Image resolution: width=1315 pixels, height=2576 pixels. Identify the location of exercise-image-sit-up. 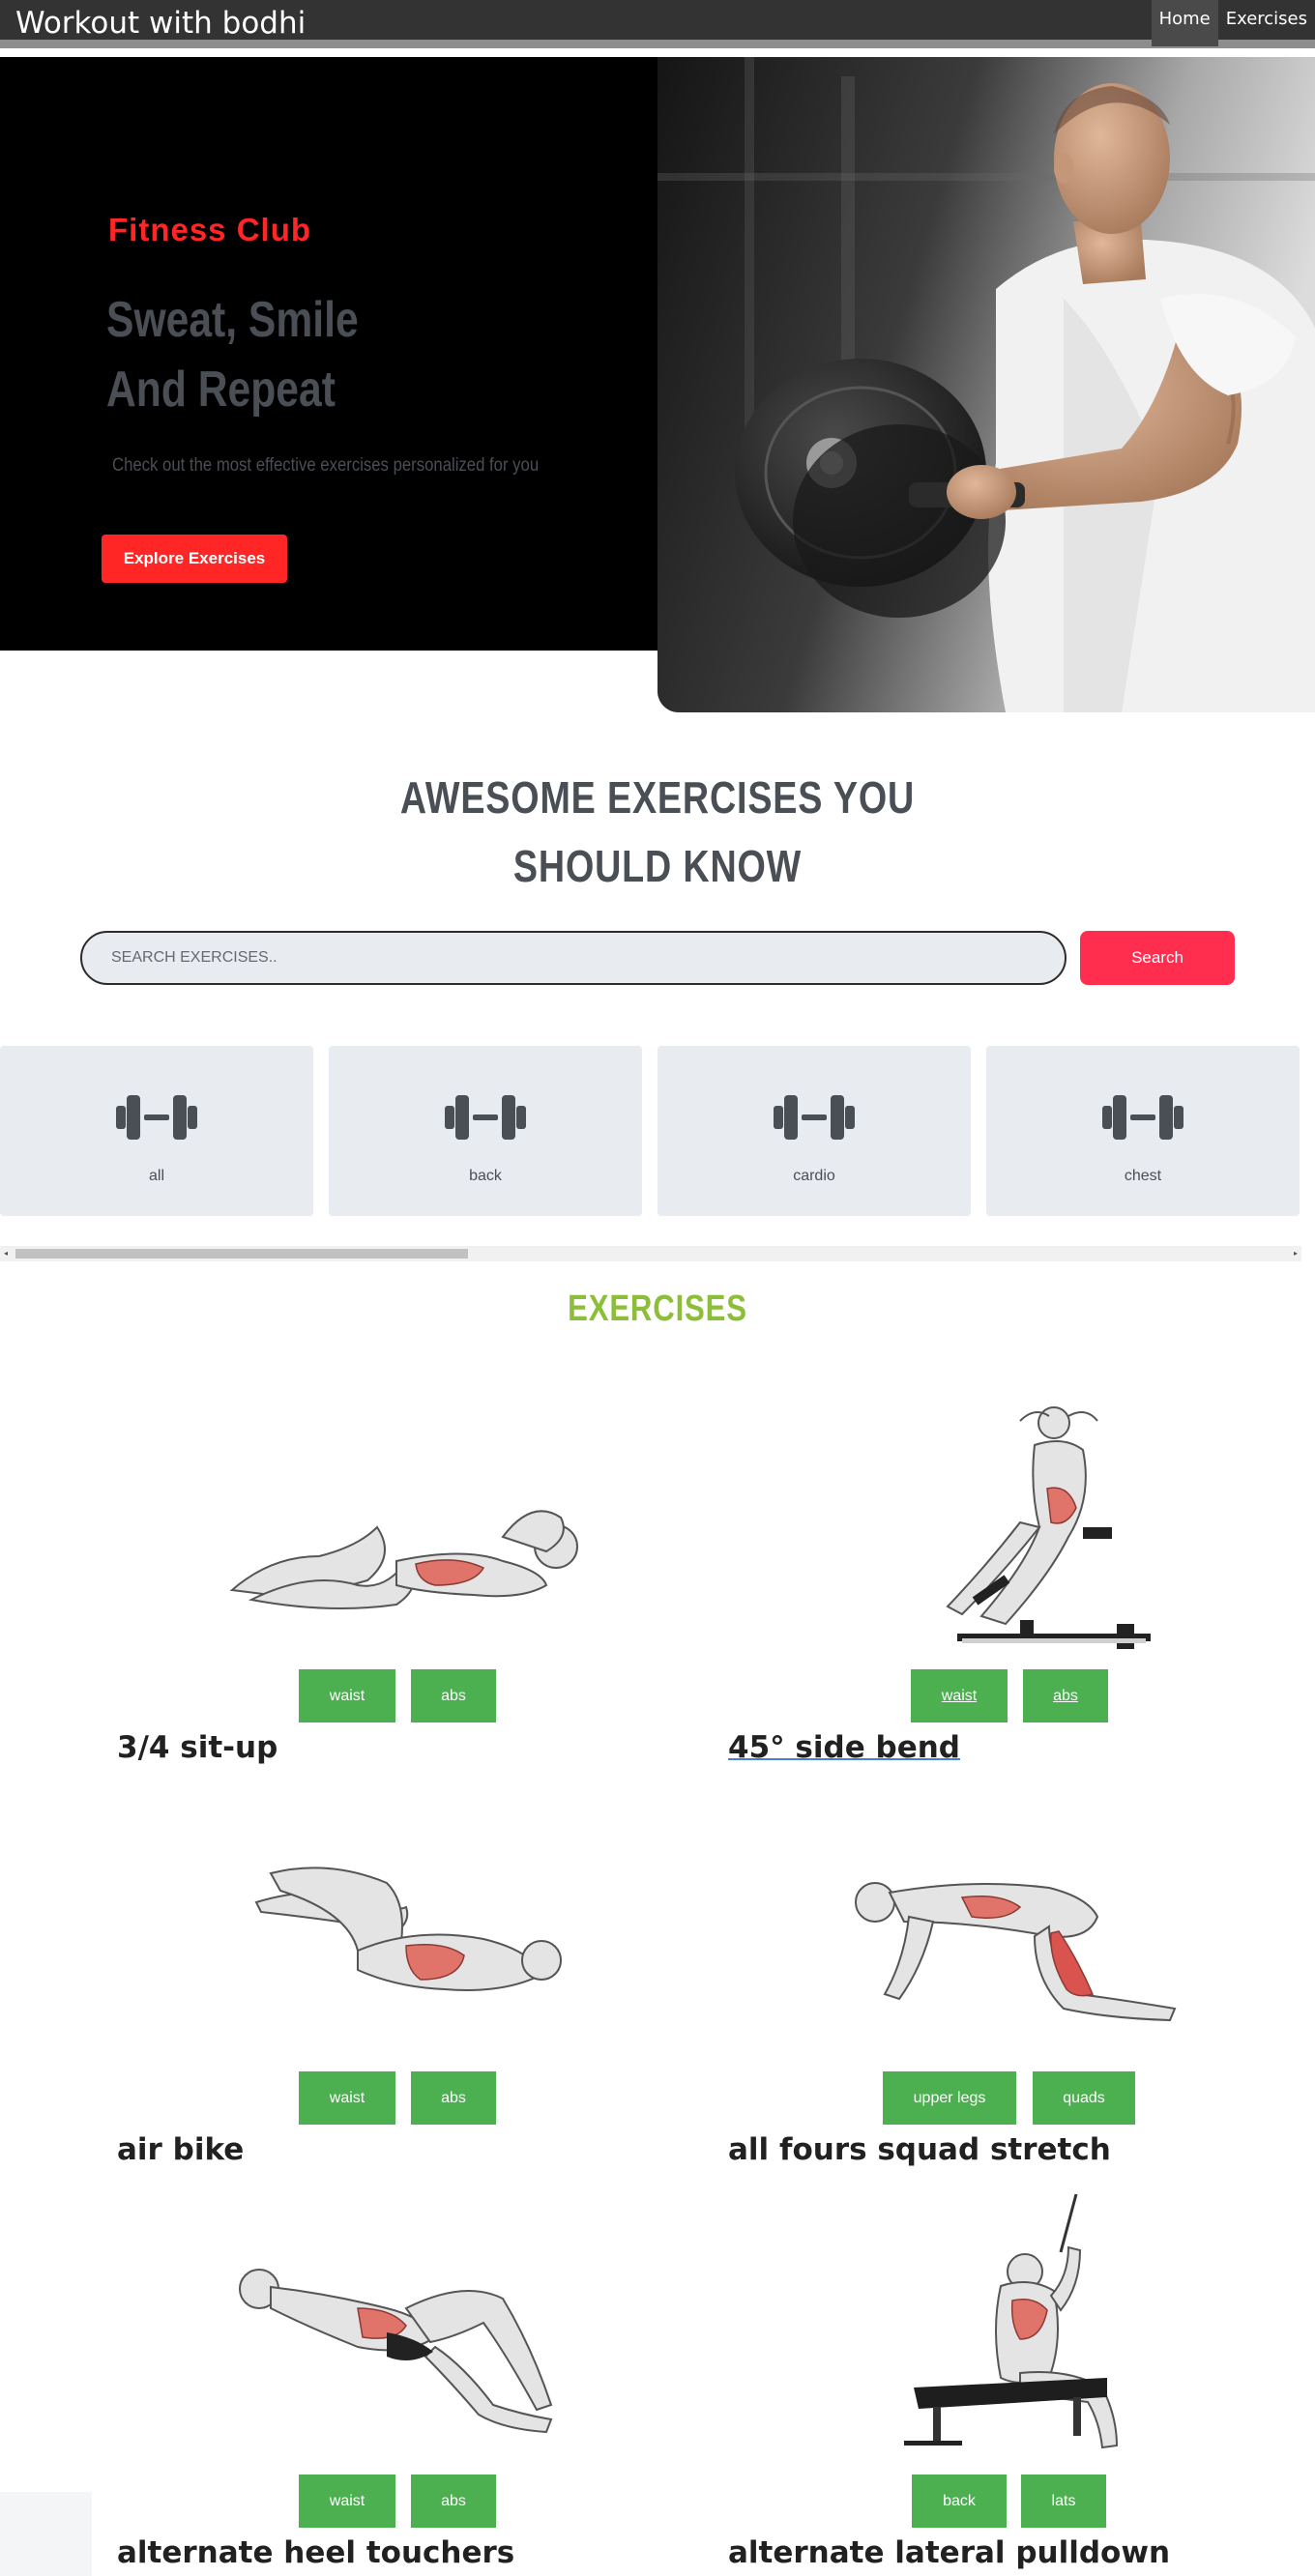
(416, 1522).